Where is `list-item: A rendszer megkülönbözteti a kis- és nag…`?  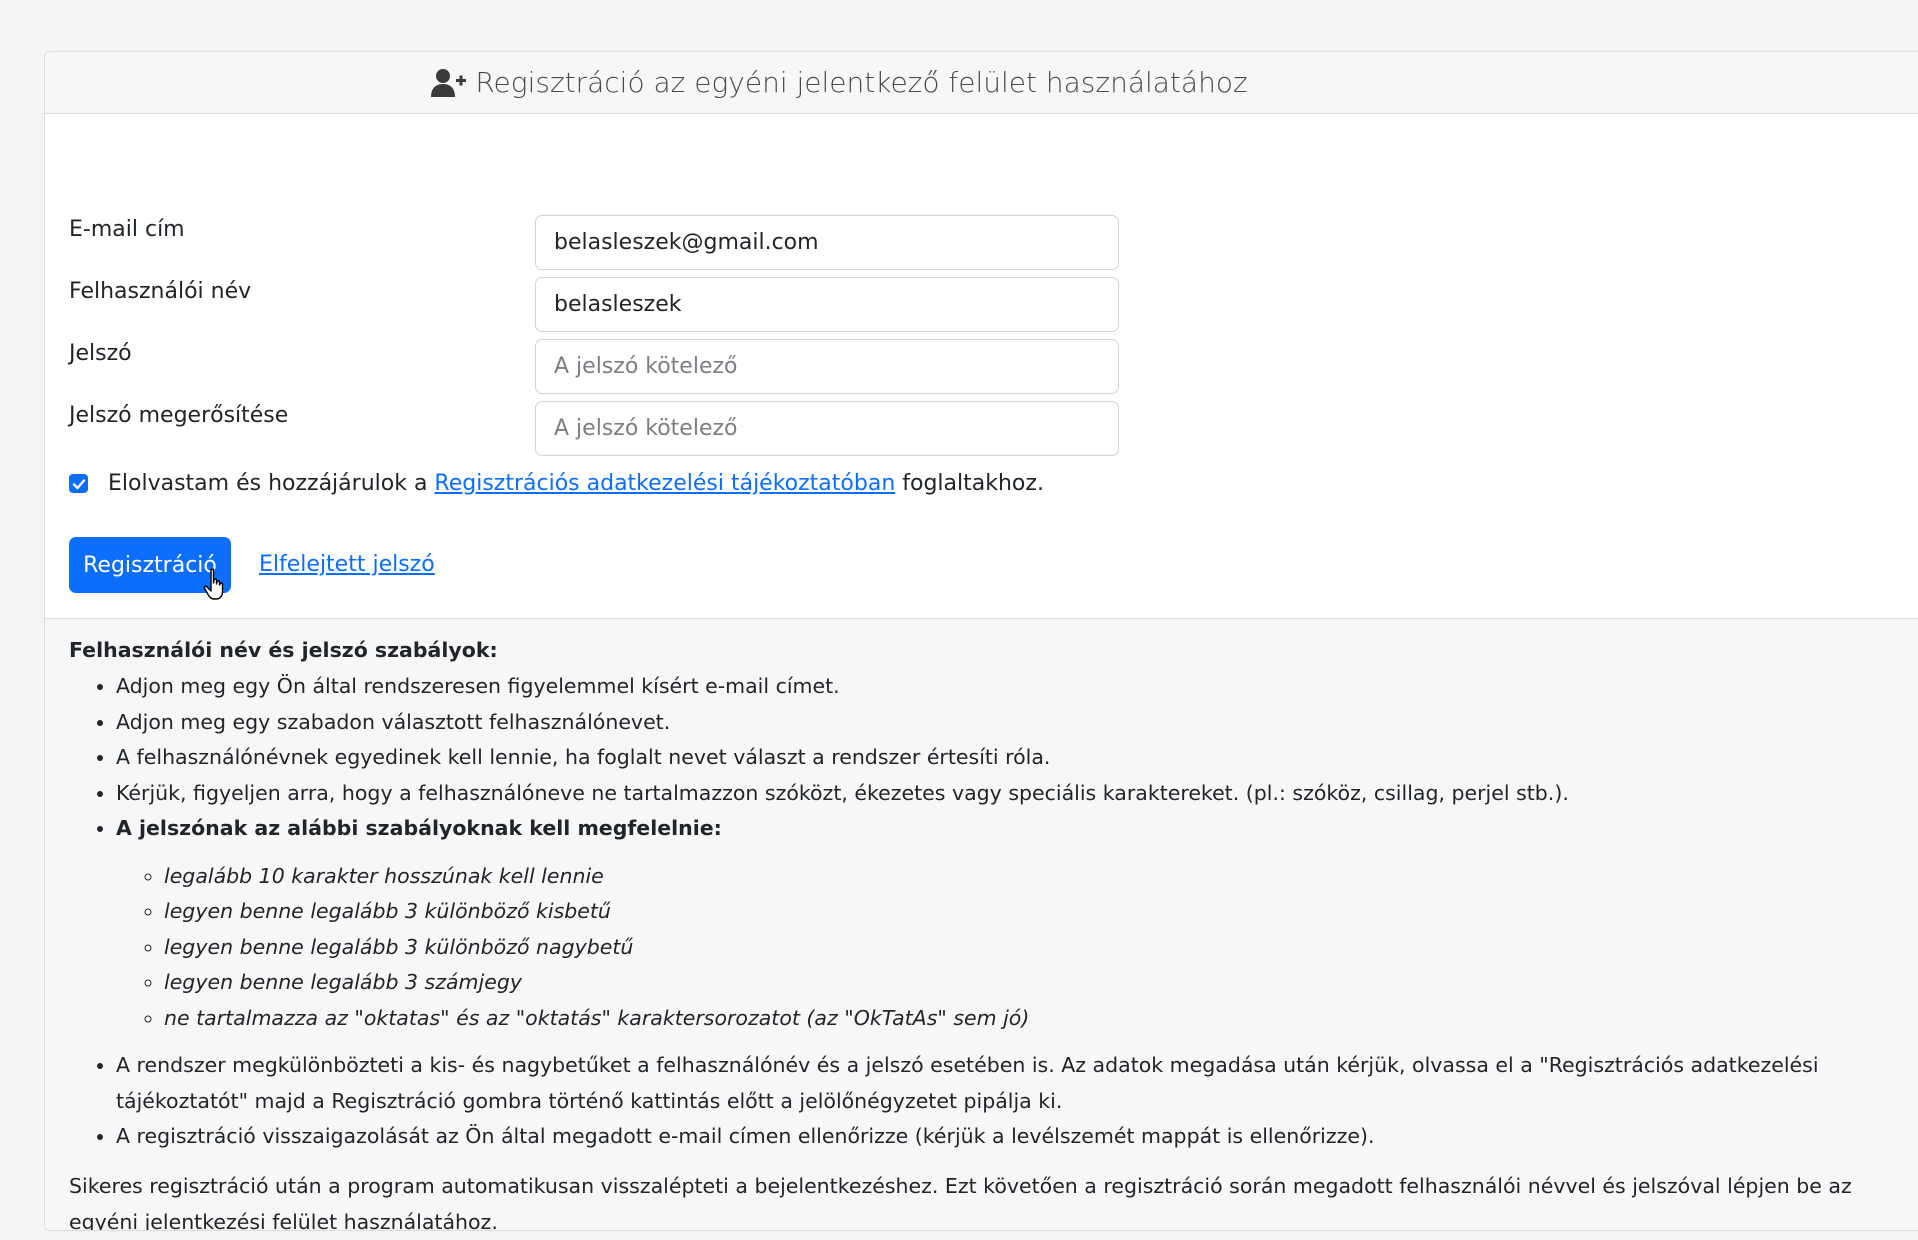 list-item: A rendszer megkülönbözteti a kis- és nag… is located at coordinates (992, 1083).